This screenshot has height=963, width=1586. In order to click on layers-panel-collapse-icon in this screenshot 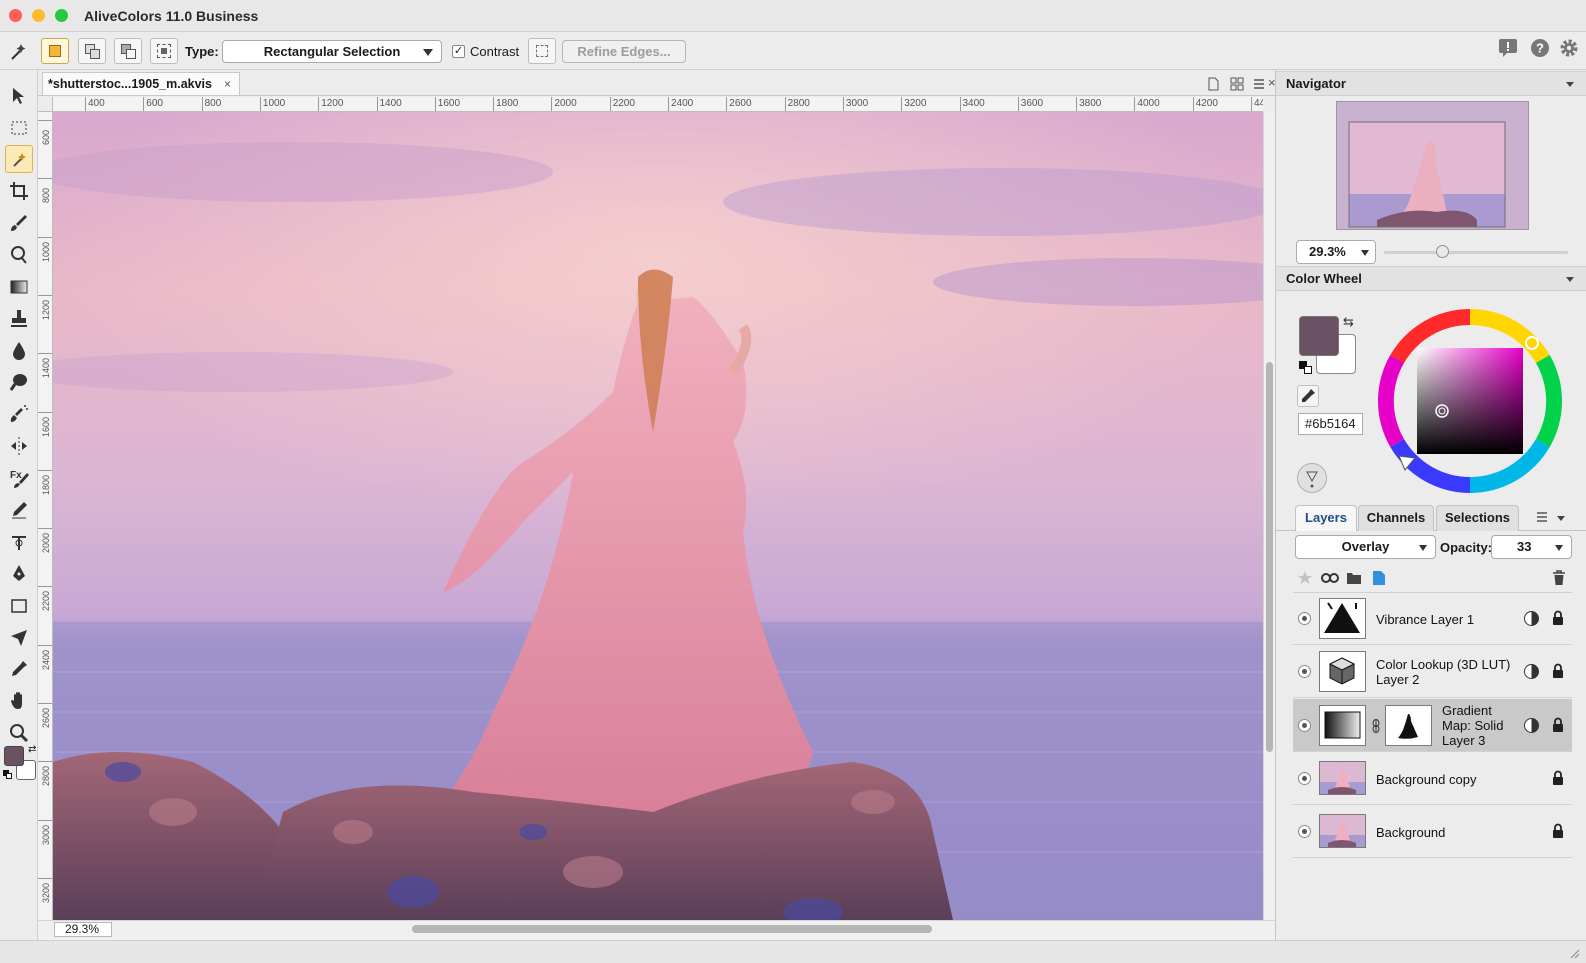, I will do `click(1561, 518)`.